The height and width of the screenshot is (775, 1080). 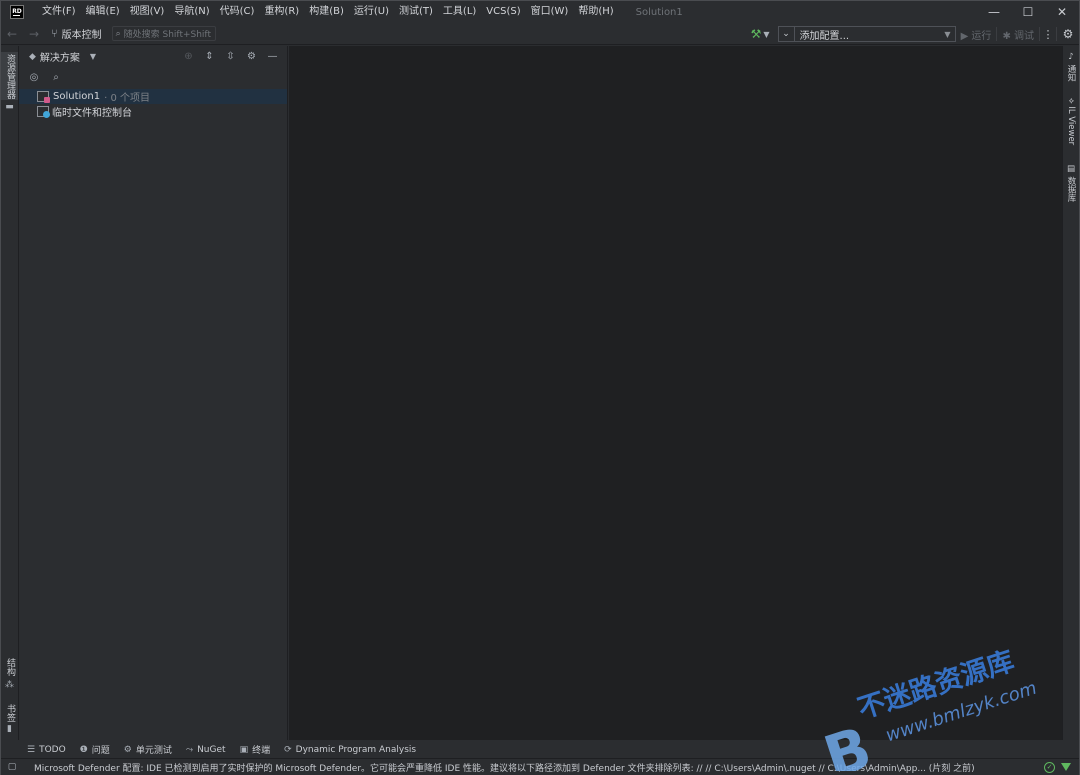 I want to click on back-arrow-icon: ←, so click(x=12, y=34).